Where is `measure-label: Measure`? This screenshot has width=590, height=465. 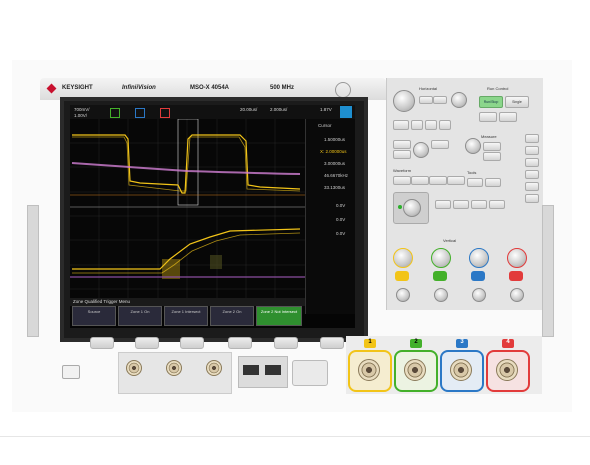
measure-label: Measure is located at coordinates (489, 136).